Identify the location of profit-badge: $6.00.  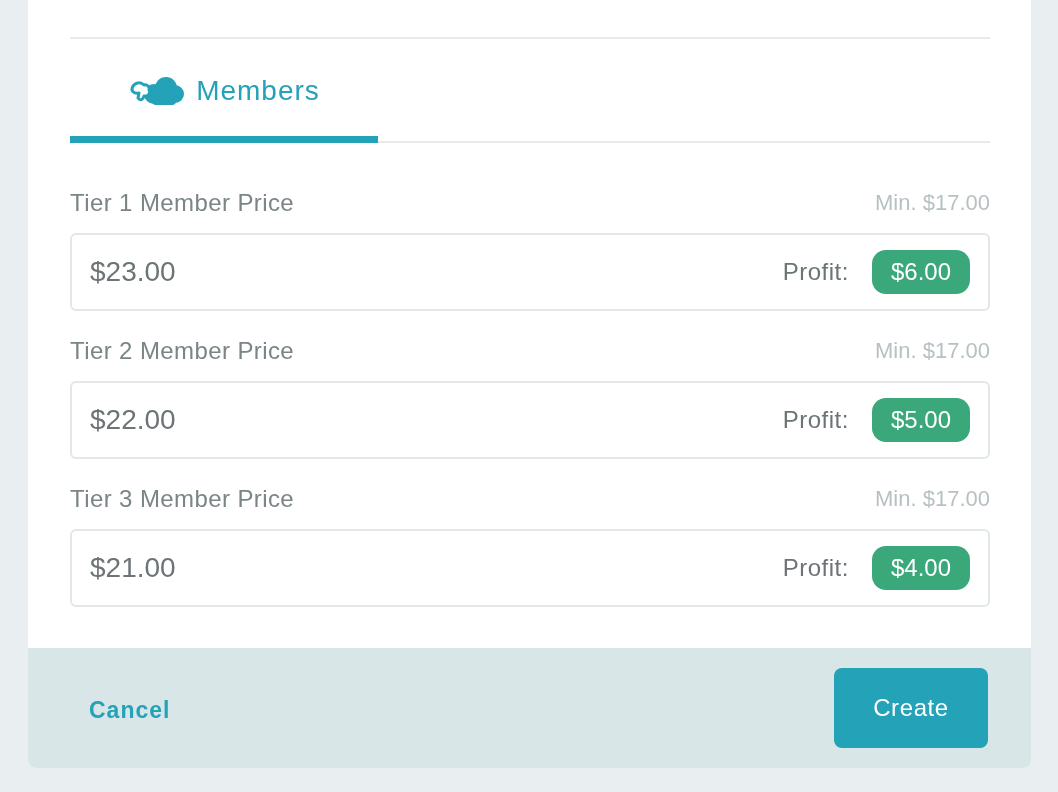
(920, 272).